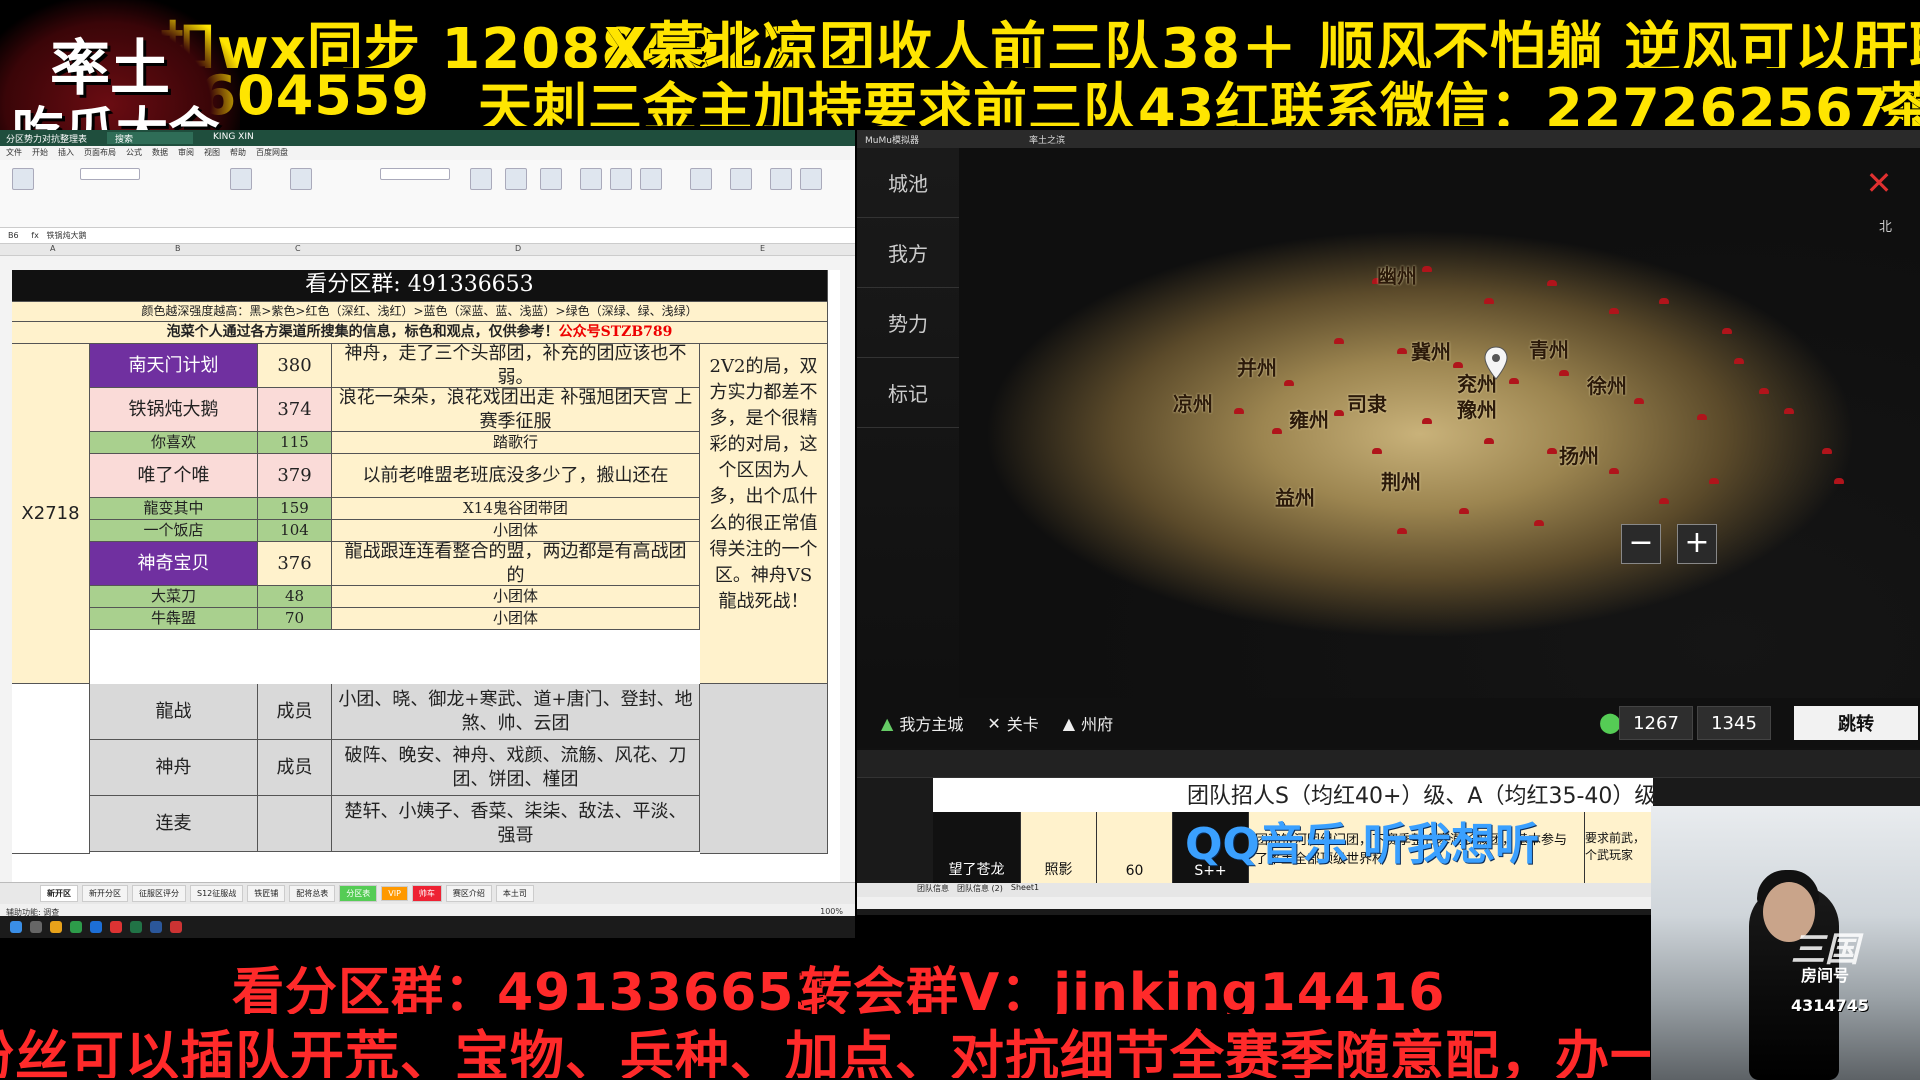 The width and height of the screenshot is (1920, 1080). I want to click on sheet-title: 看分区群: 491336653, so click(420, 286).